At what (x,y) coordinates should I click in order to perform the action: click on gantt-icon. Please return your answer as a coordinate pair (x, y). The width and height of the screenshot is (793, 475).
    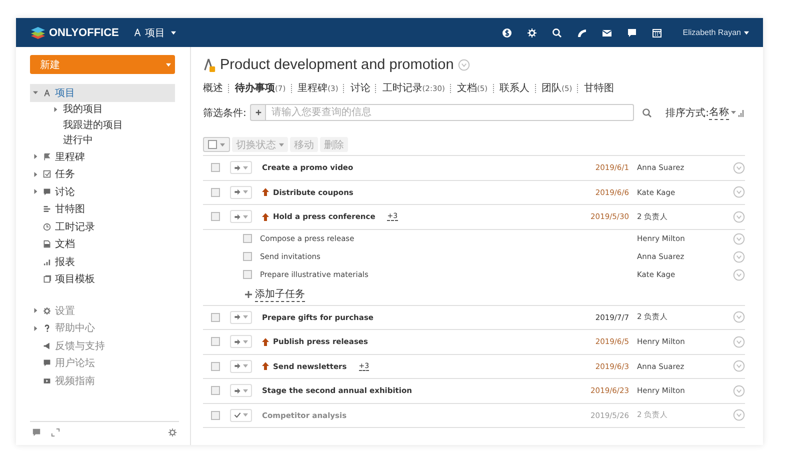
    Looking at the image, I should click on (47, 209).